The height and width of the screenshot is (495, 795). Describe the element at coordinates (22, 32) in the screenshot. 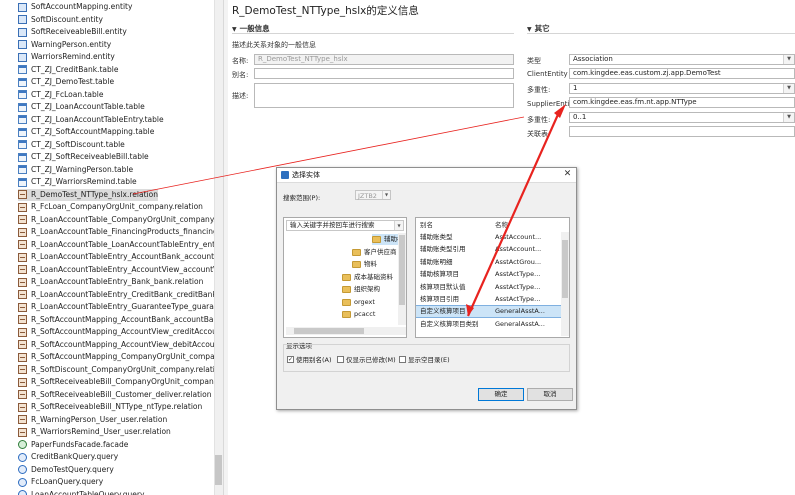

I see `entity-icon` at that location.